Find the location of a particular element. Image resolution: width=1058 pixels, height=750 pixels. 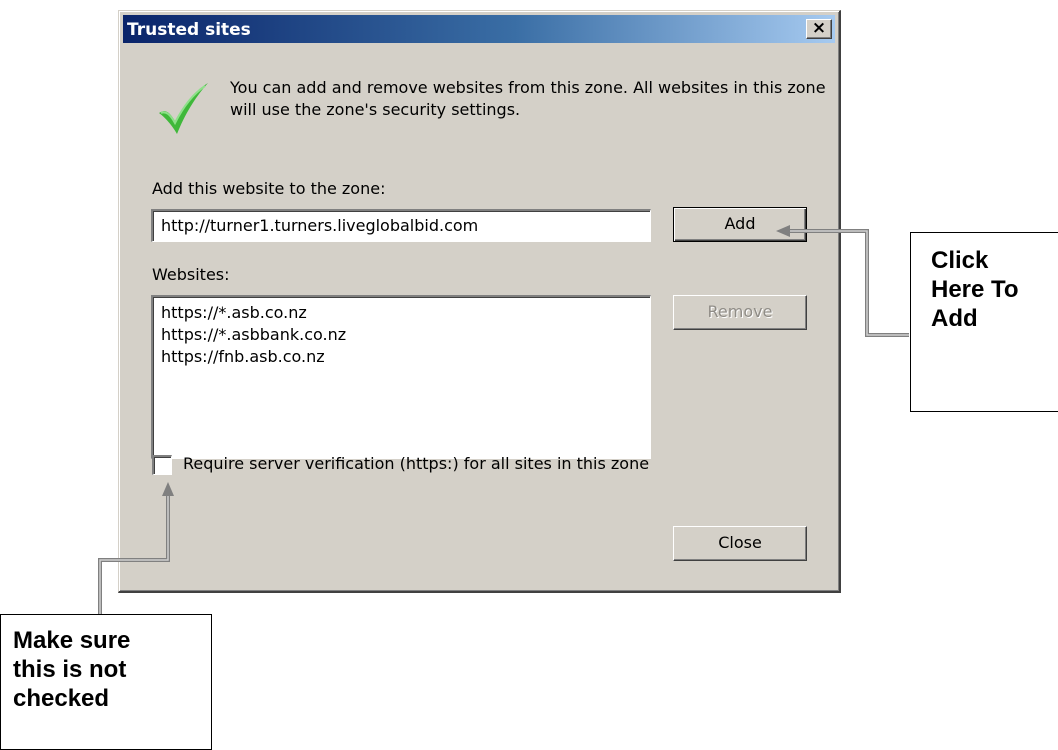

arrow-to-checkbox-icon is located at coordinates (168, 489).